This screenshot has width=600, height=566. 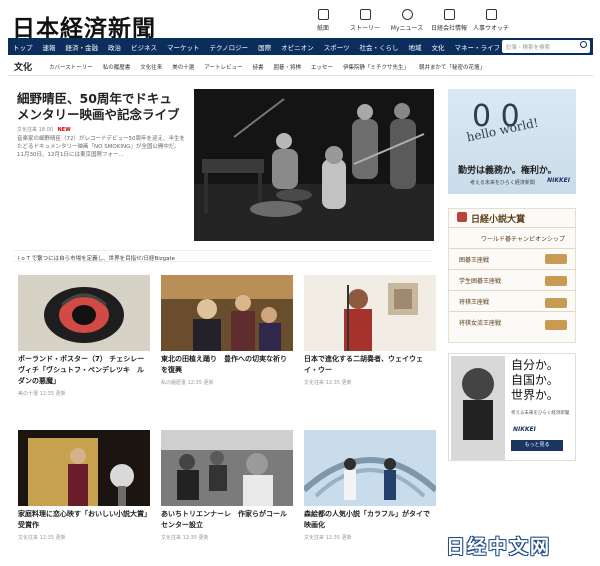 What do you see at coordinates (449, 14) in the screenshot?
I see `company-info-icon` at bounding box center [449, 14].